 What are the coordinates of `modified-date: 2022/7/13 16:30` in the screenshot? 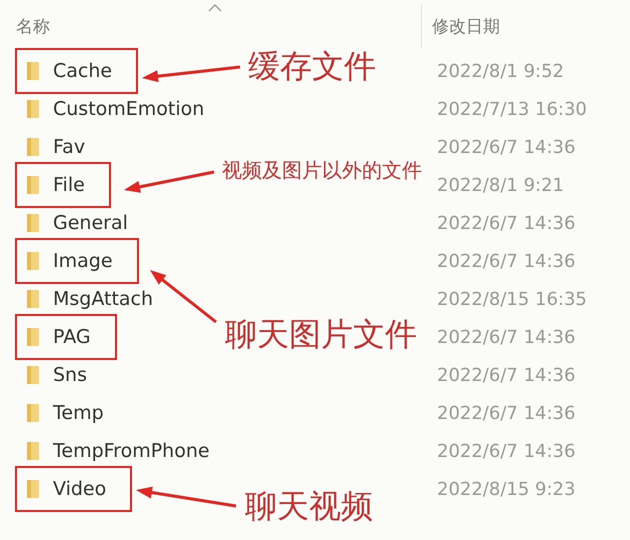 It's located at (512, 109).